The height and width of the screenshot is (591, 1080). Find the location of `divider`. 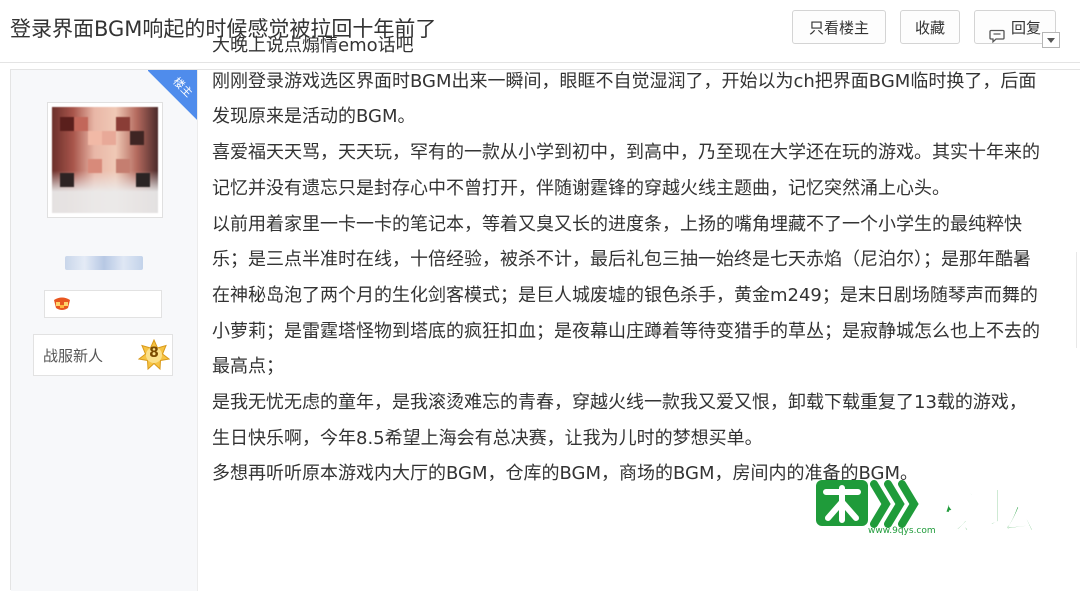

divider is located at coordinates (1076, 300).